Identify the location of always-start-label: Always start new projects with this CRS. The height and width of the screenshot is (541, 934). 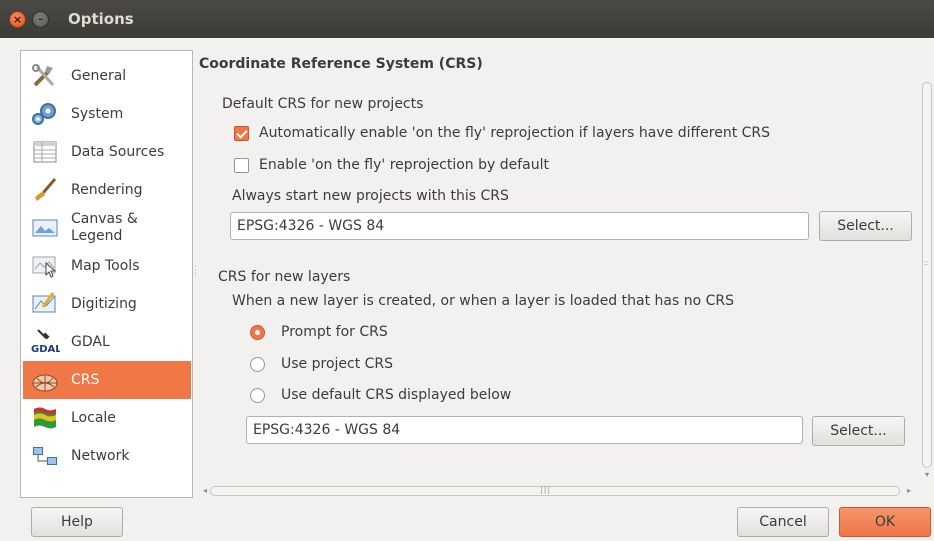
(370, 196).